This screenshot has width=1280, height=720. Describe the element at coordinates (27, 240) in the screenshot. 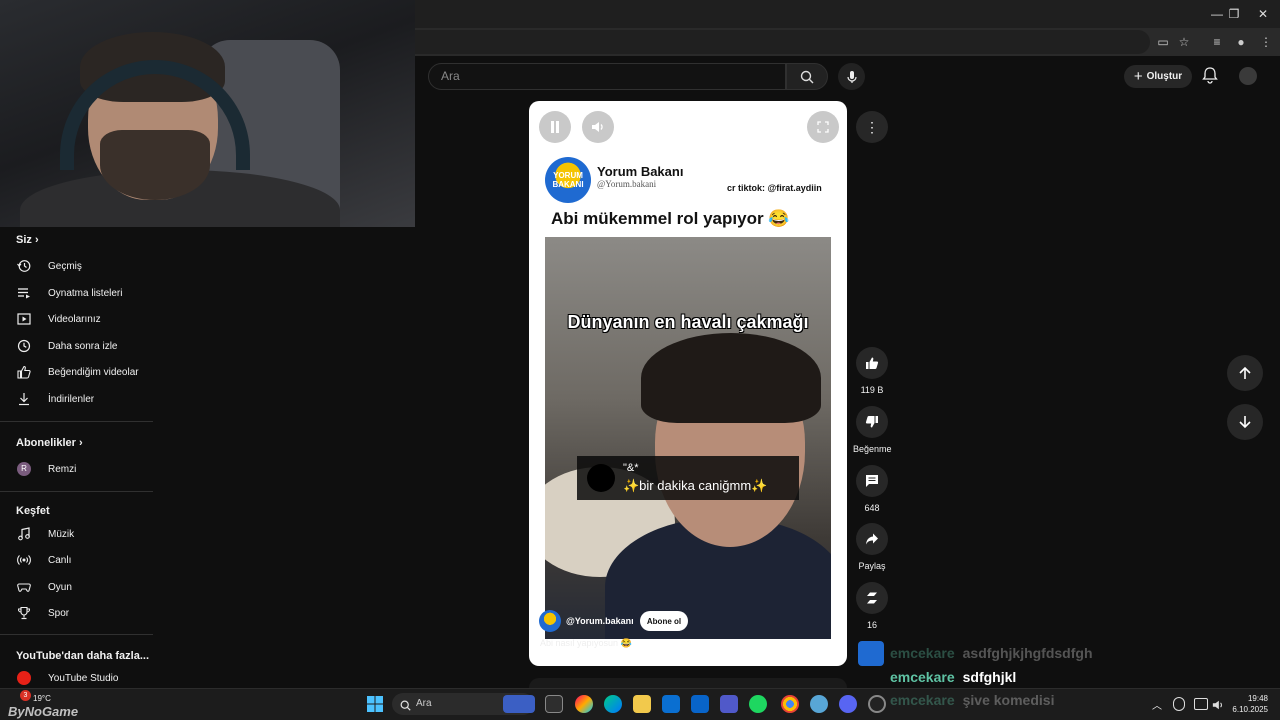

I see `sidebar-section-you: Siz ›` at that location.